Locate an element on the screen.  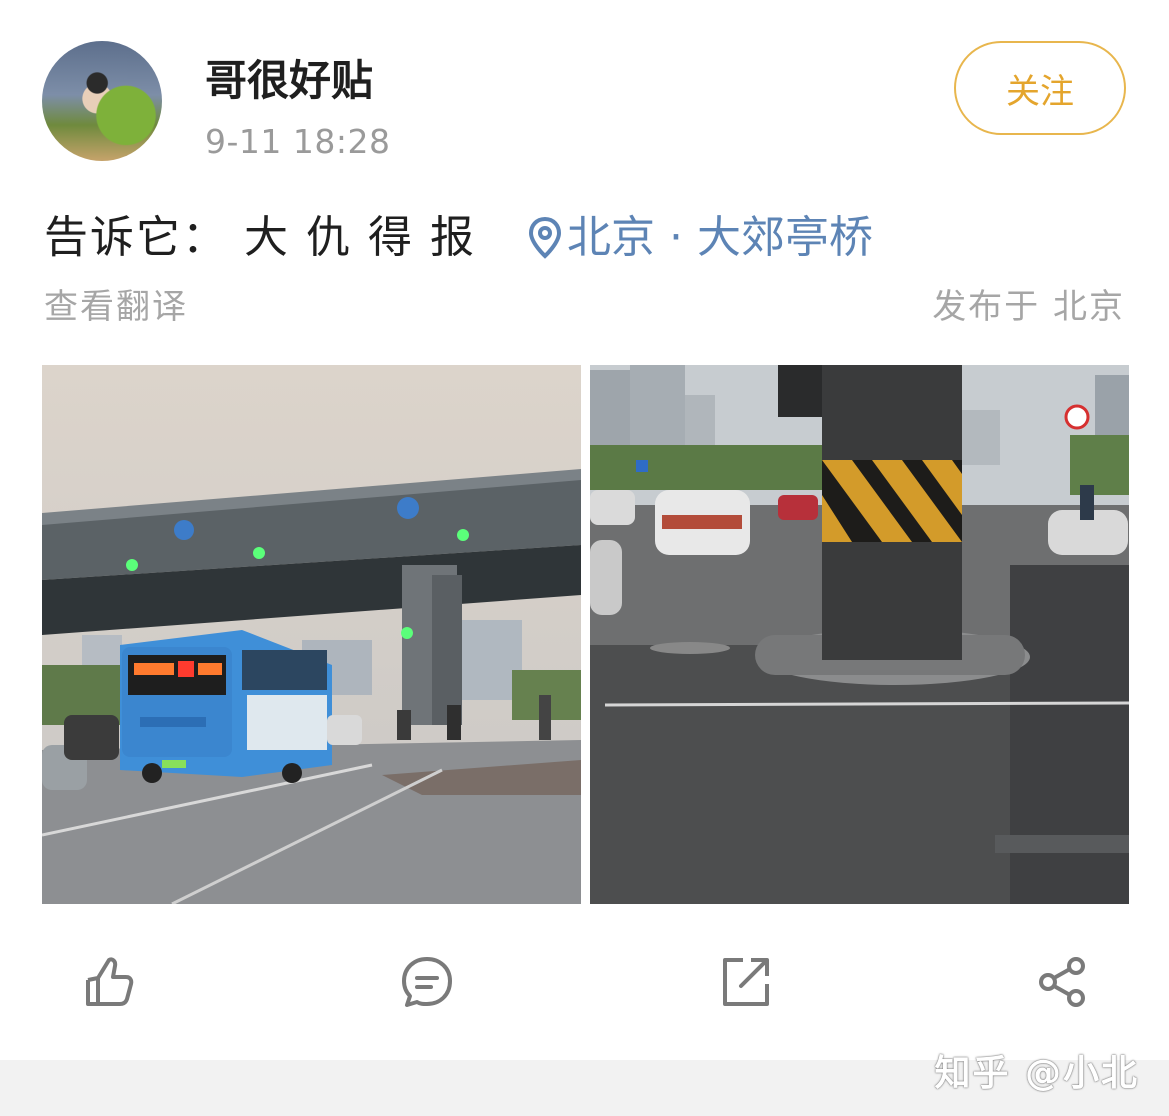
share-button is located at coordinates (1062, 982).